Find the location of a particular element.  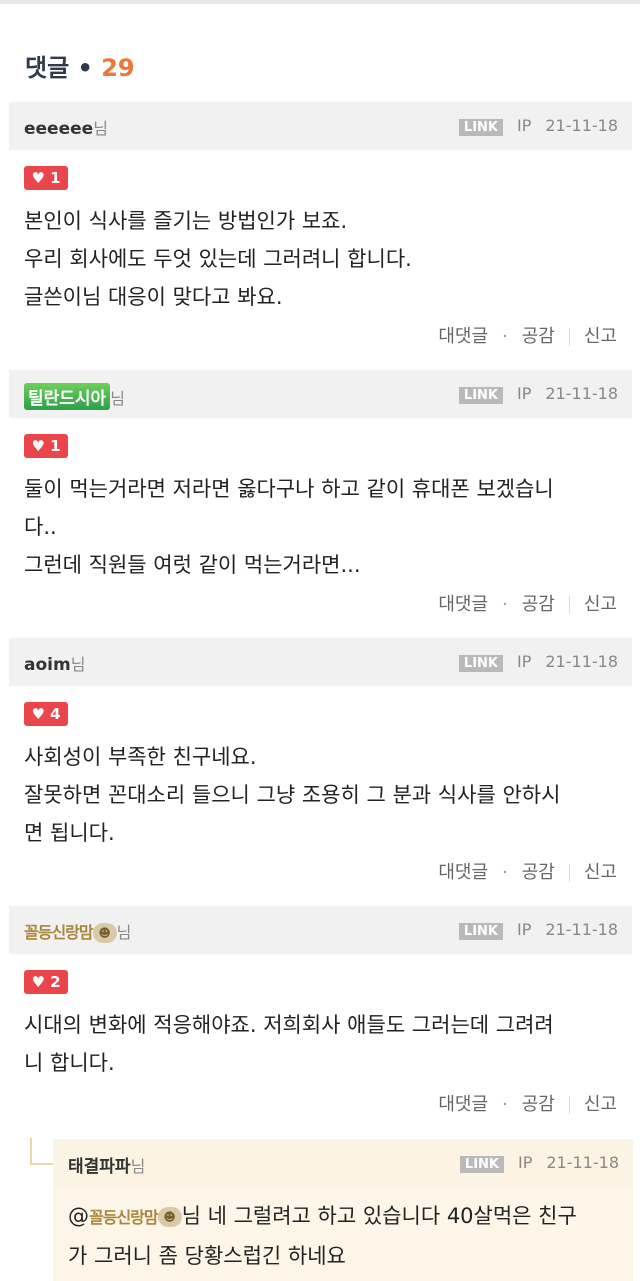

reply-header: 태결파파님 LINK IP 21-11-18 is located at coordinates (343, 1163).